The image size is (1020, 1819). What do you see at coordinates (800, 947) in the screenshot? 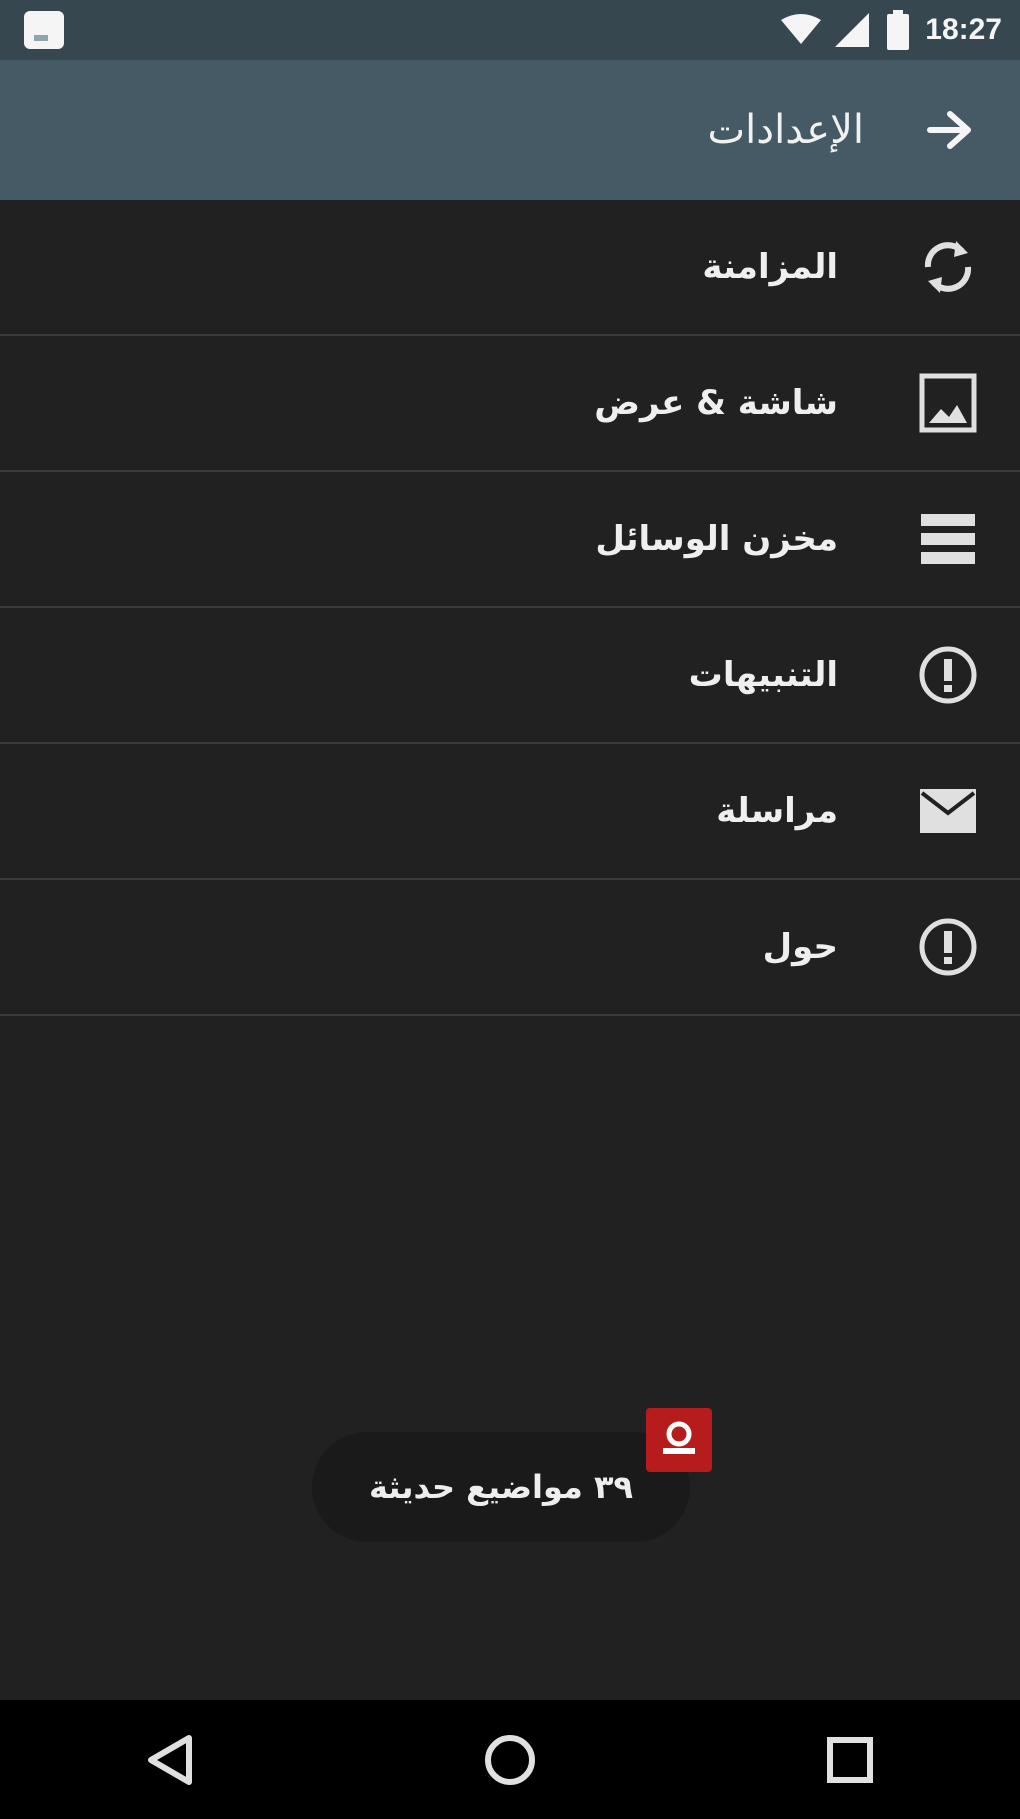
I see `menu-item-label: حول` at bounding box center [800, 947].